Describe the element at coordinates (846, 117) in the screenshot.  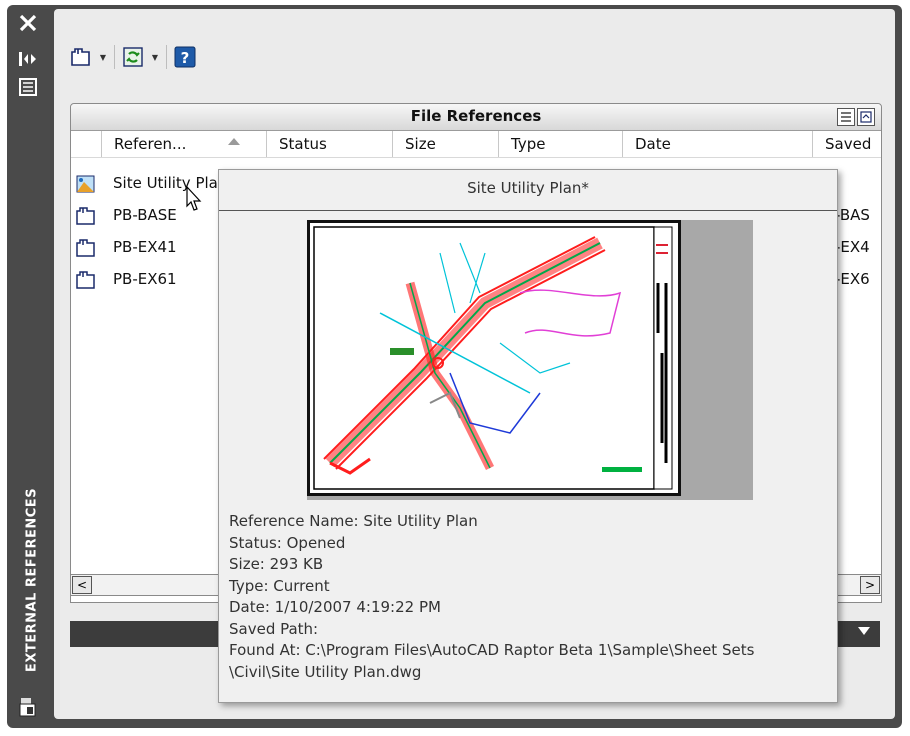
I see `list-view-icon` at that location.